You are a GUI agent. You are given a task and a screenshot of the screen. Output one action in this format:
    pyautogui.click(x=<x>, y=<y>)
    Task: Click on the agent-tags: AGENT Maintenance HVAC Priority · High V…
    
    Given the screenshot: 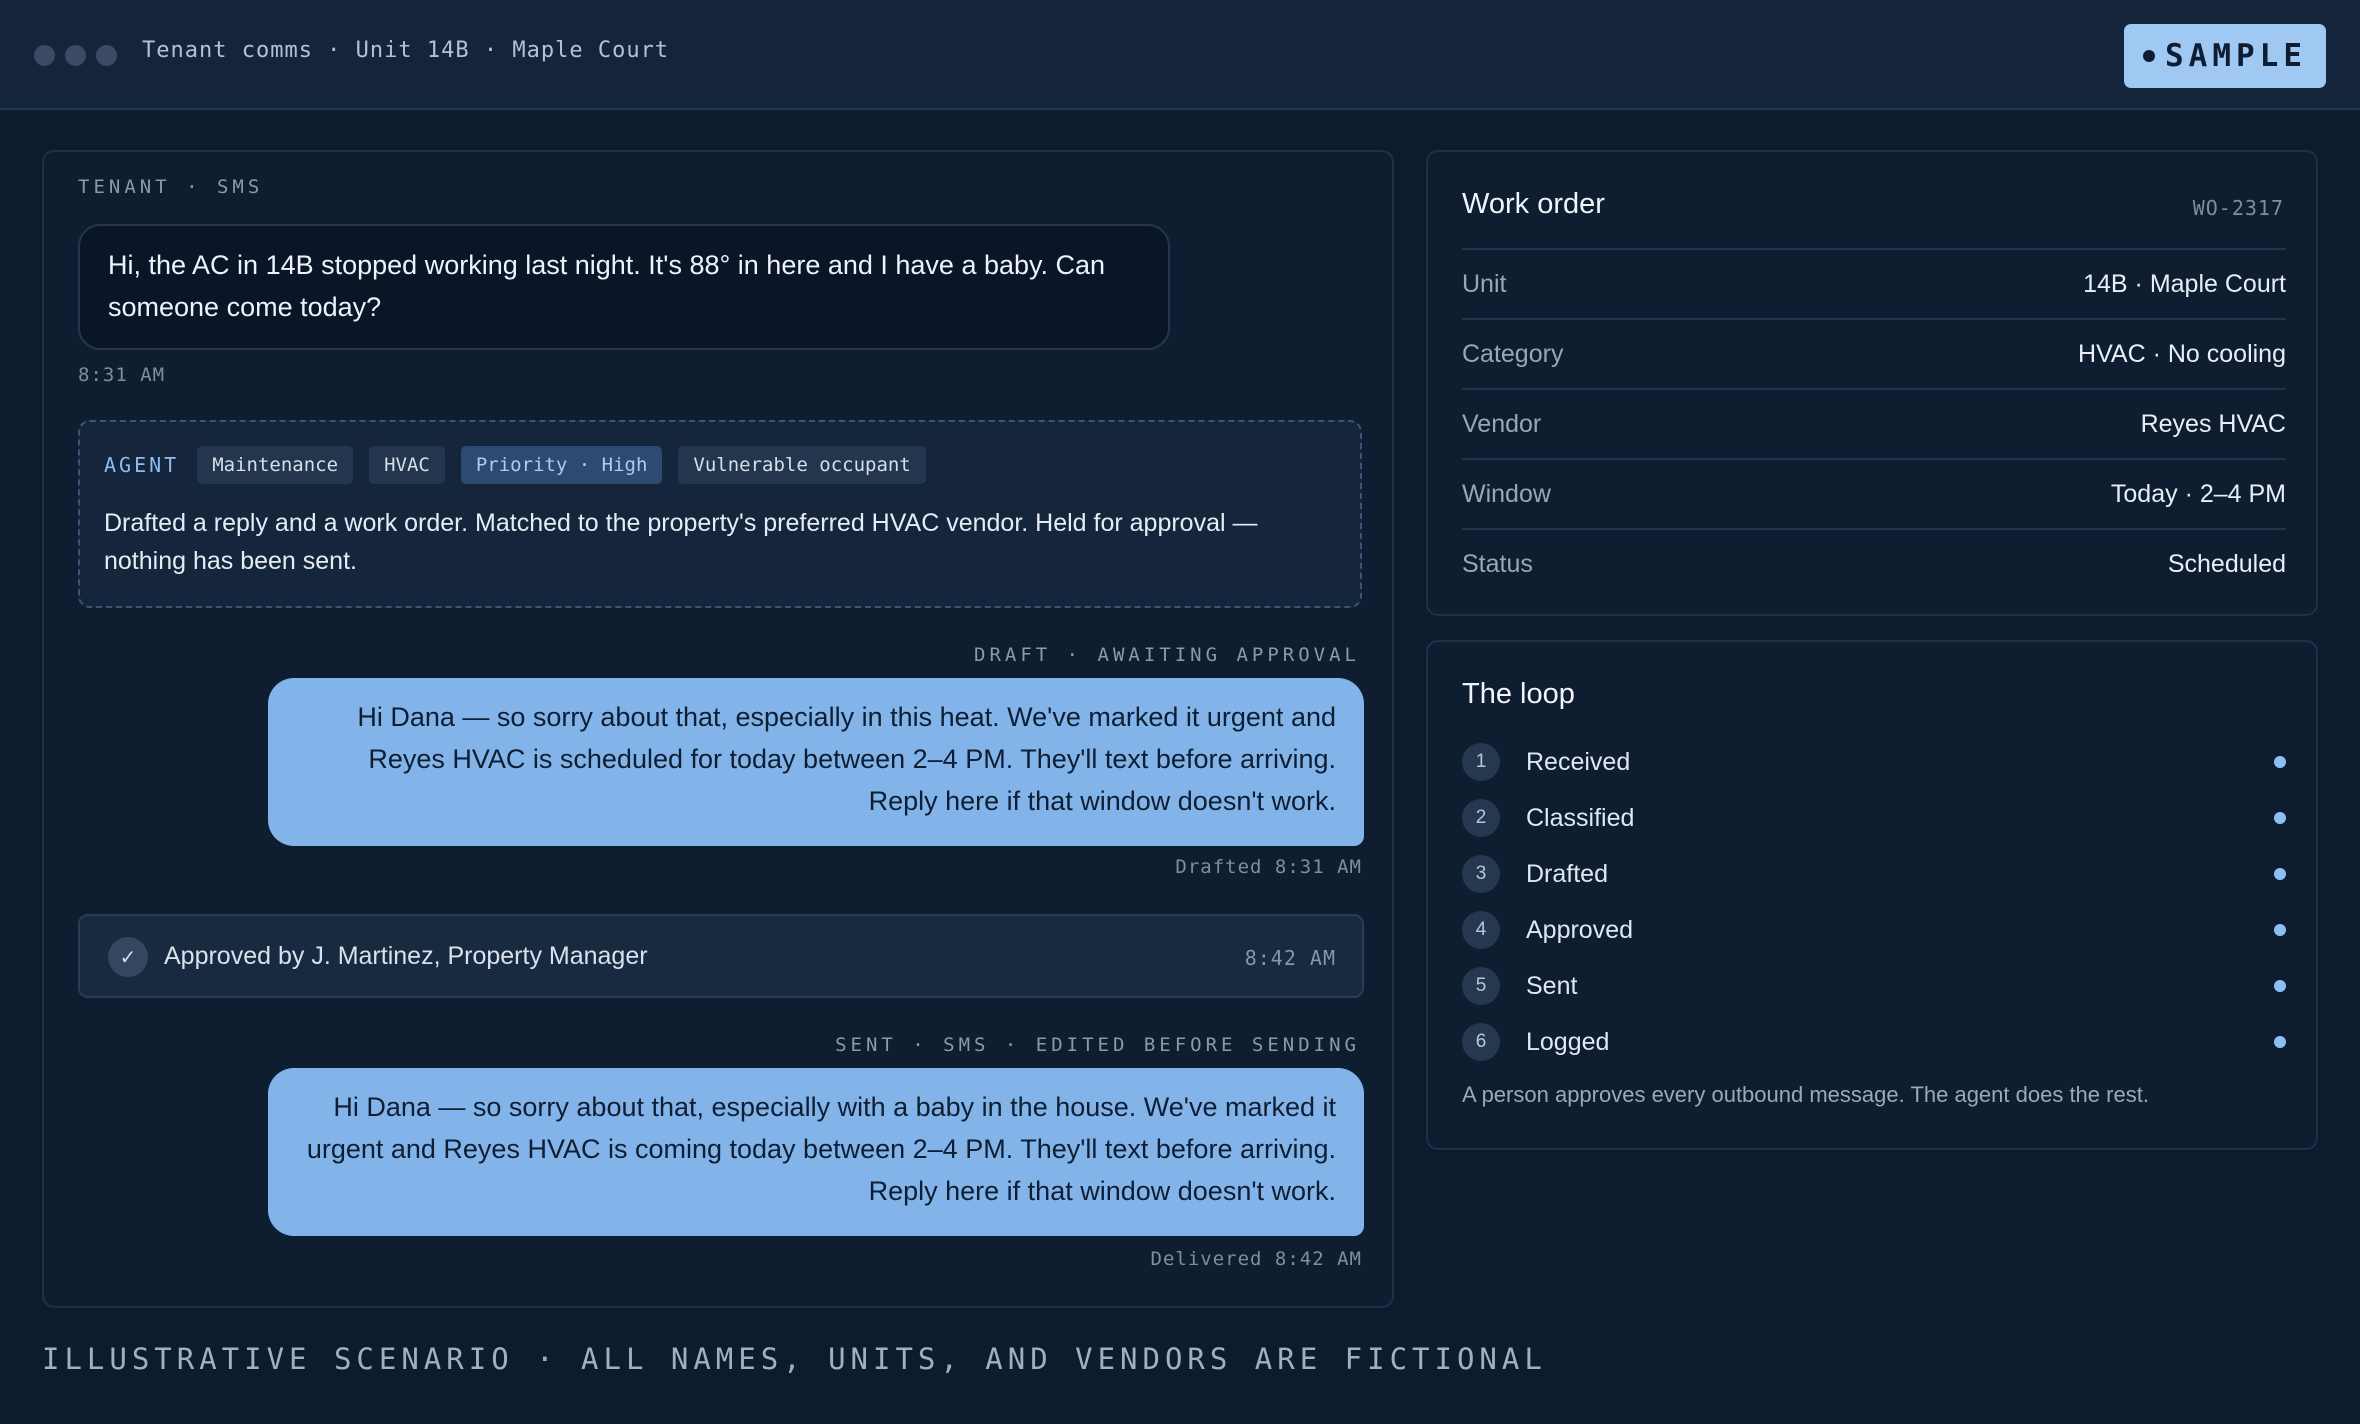 What is the action you would take?
    pyautogui.click(x=515, y=465)
    